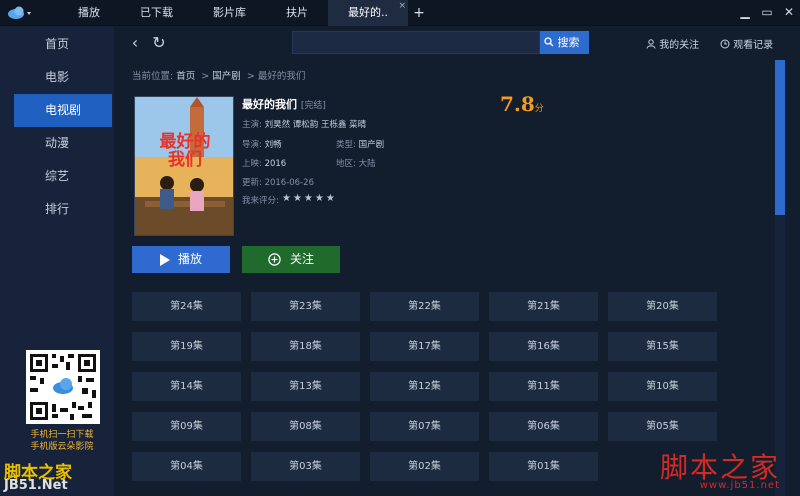 This screenshot has height=496, width=800. Describe the element at coordinates (662, 346) in the screenshot. I see `episode-button: 第15集` at that location.